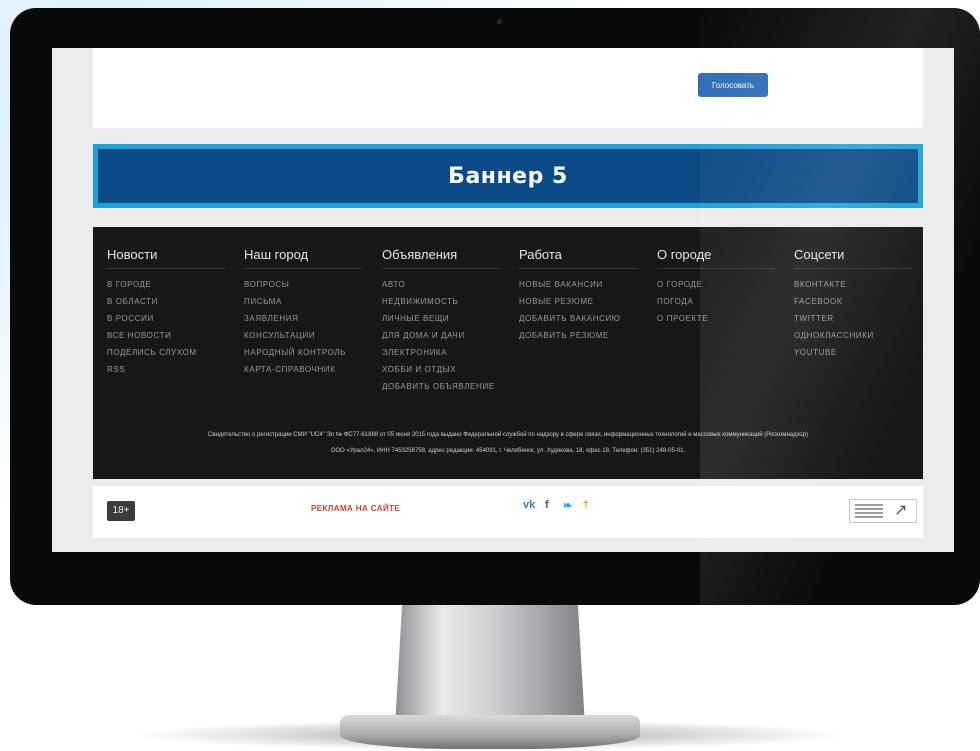 The height and width of the screenshot is (751, 980). Describe the element at coordinates (578, 284) in the screenshot. I see `footer-link: НОВЫЕ ВАКАНСИИ` at that location.